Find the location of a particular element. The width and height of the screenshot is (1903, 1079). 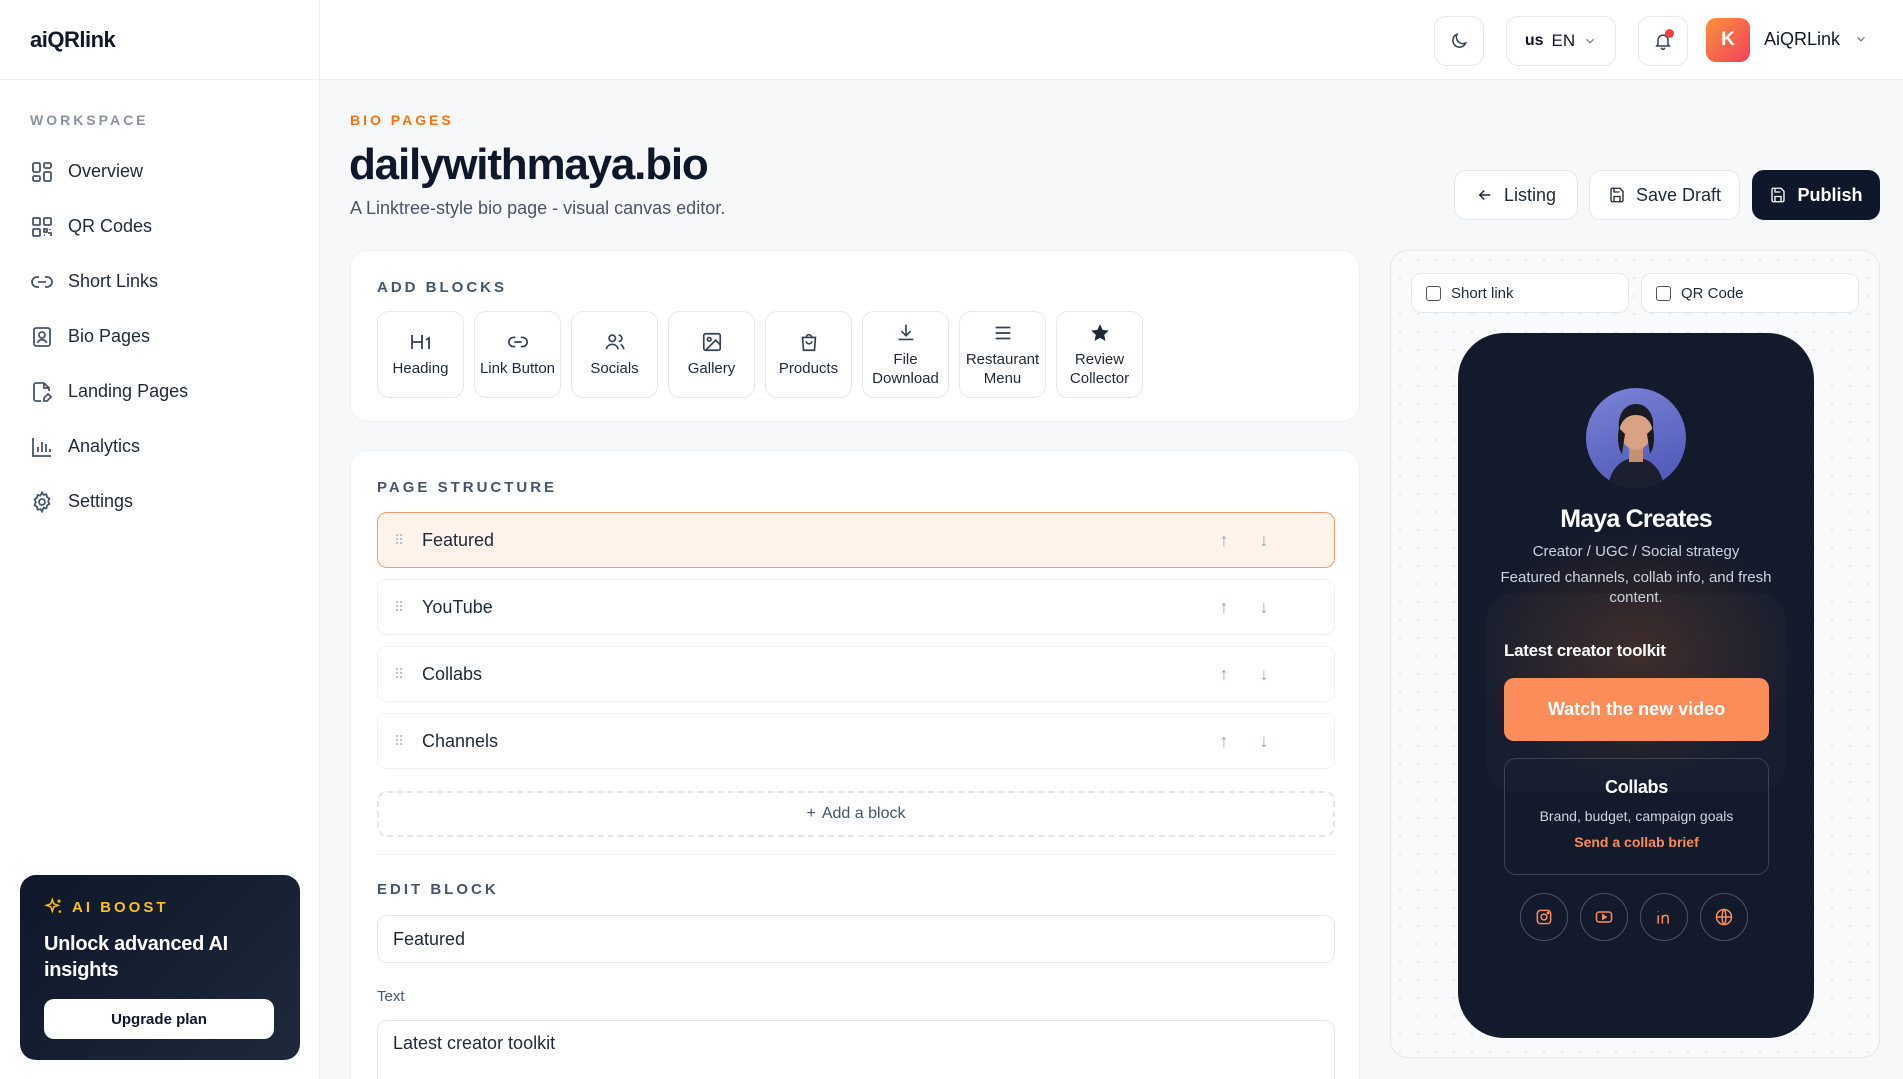

sidebar-item-label: Landing Pages is located at coordinates (128, 391).